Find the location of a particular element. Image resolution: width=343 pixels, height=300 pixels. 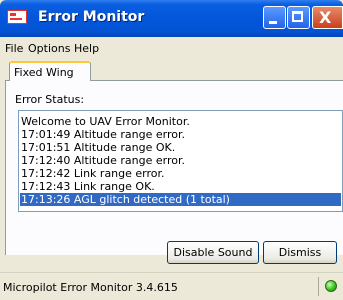

menu-options: Options is located at coordinates (49, 48).